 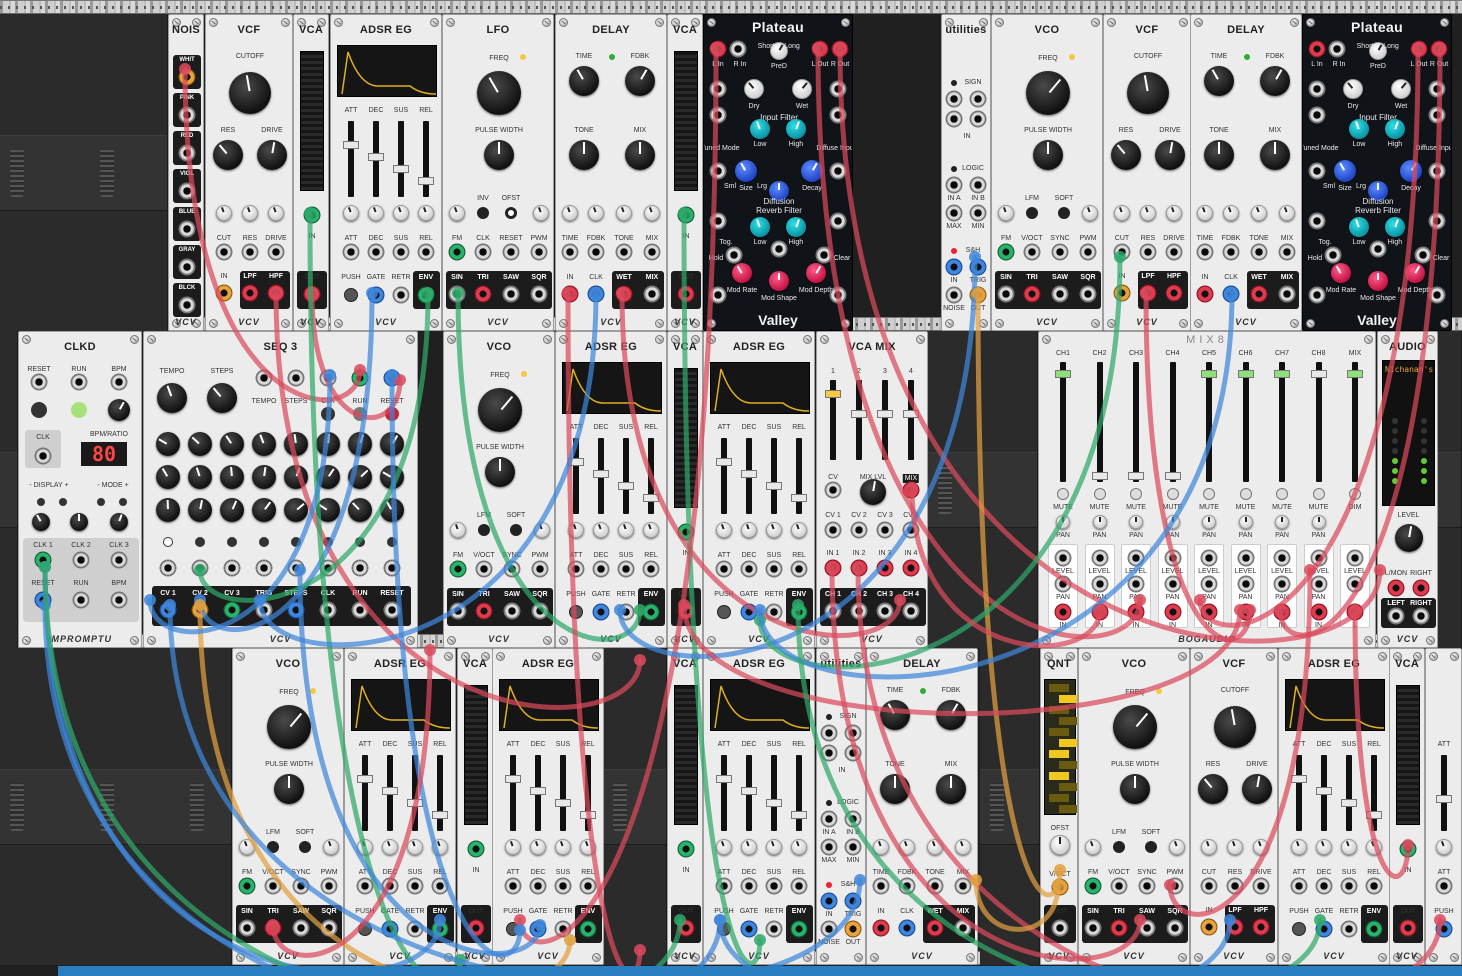 I want to click on tone-knob, so click(x=584, y=155).